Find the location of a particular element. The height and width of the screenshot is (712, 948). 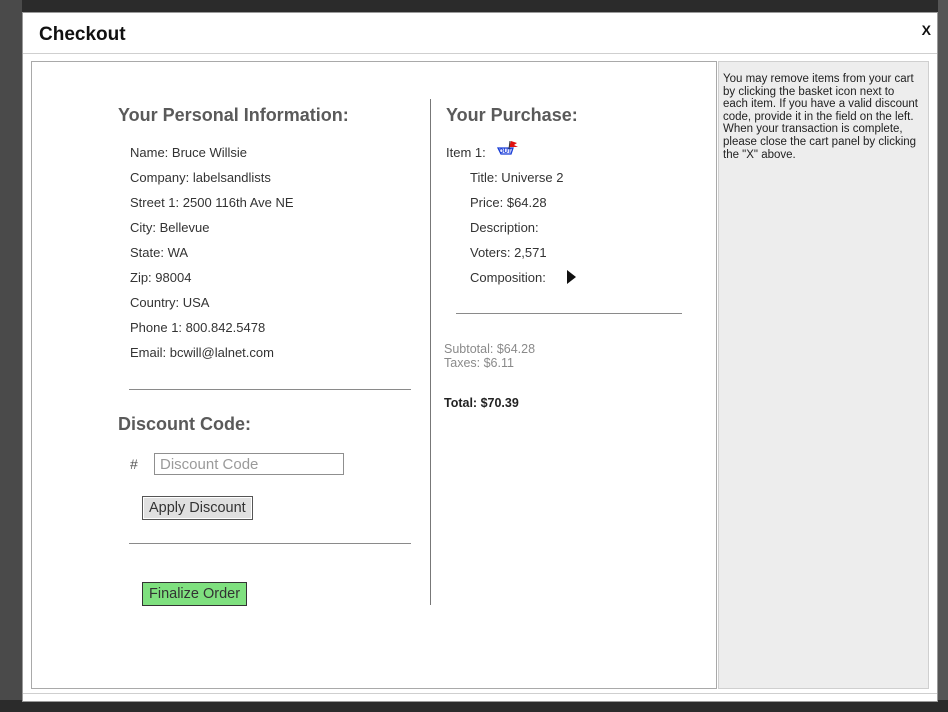

svg-text: OUT is located at coordinates (505, 152).